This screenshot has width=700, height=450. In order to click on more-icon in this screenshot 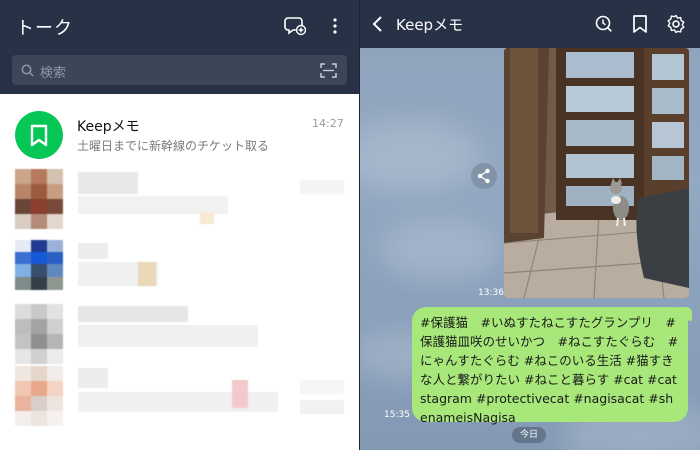, I will do `click(335, 26)`.